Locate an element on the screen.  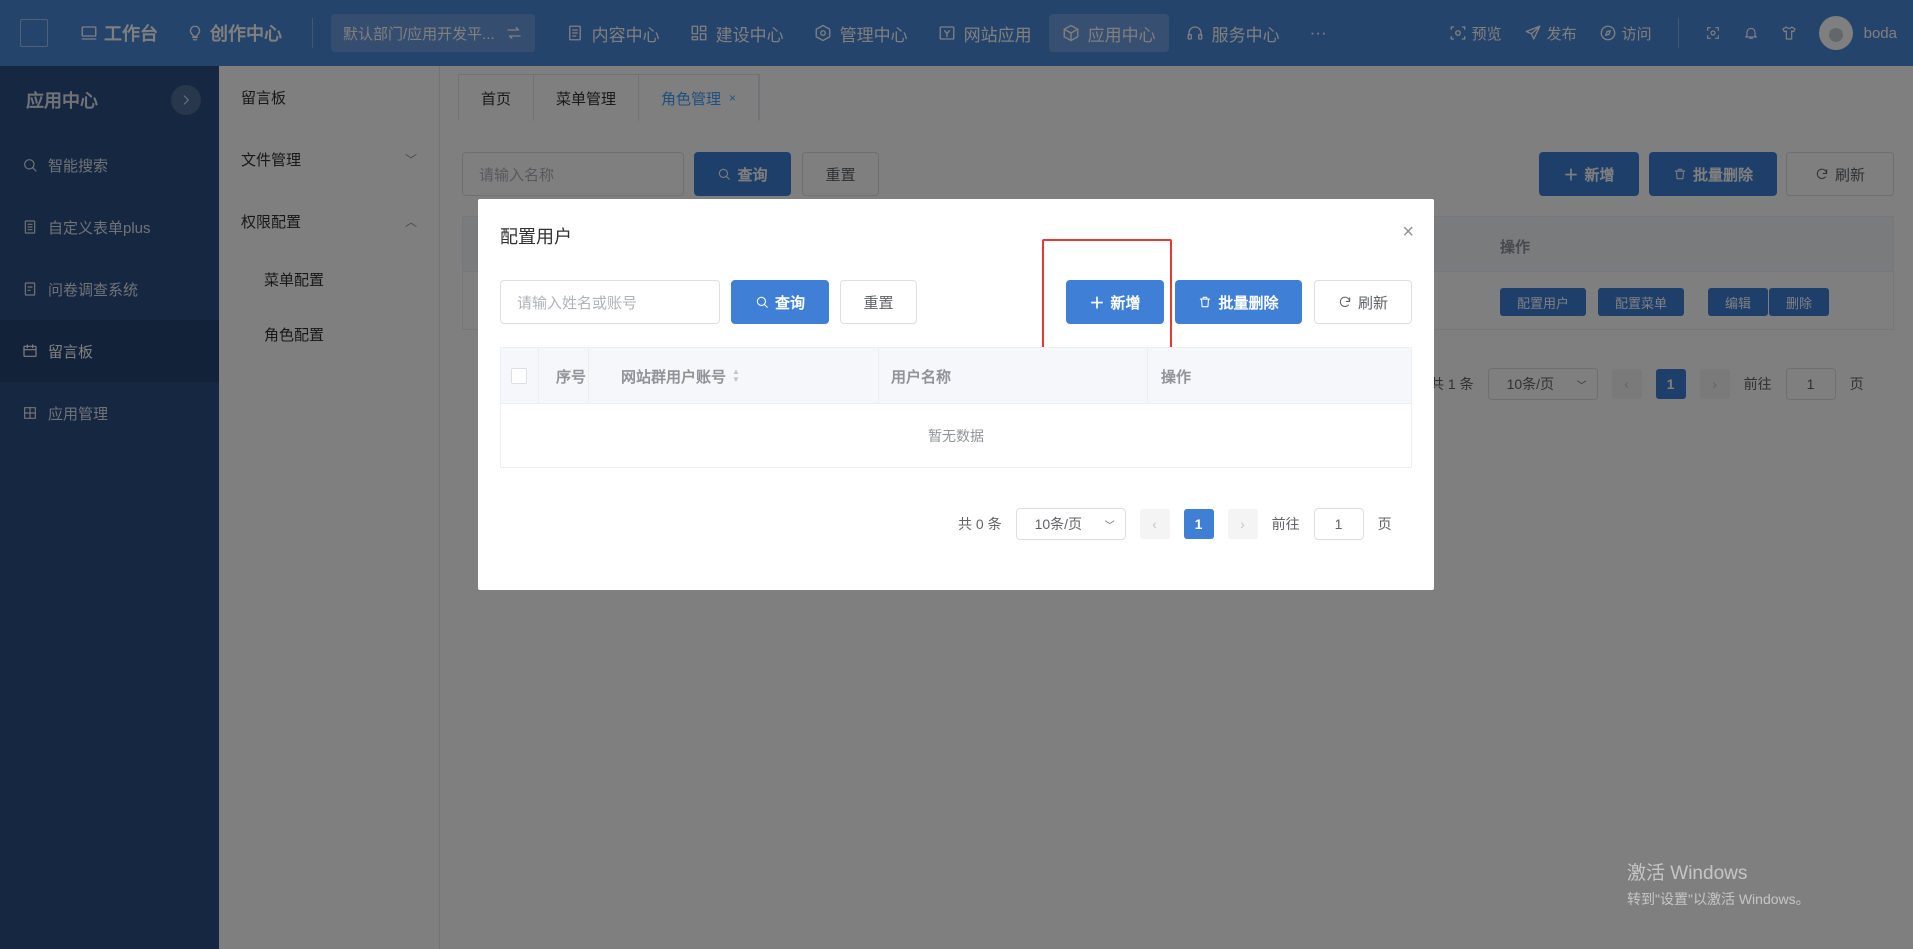
user-batch-delete-button: 批量删除 is located at coordinates (1238, 302).